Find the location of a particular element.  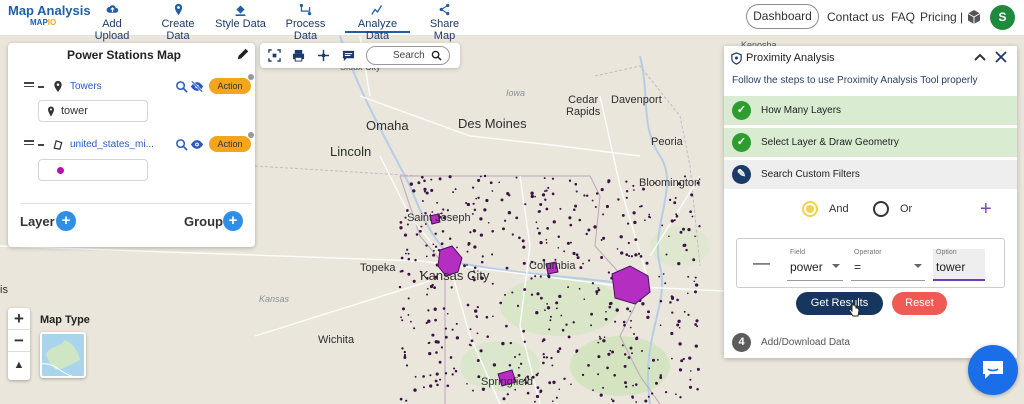

step-add-download-data: 4 Add/Download Data is located at coordinates (870, 342).